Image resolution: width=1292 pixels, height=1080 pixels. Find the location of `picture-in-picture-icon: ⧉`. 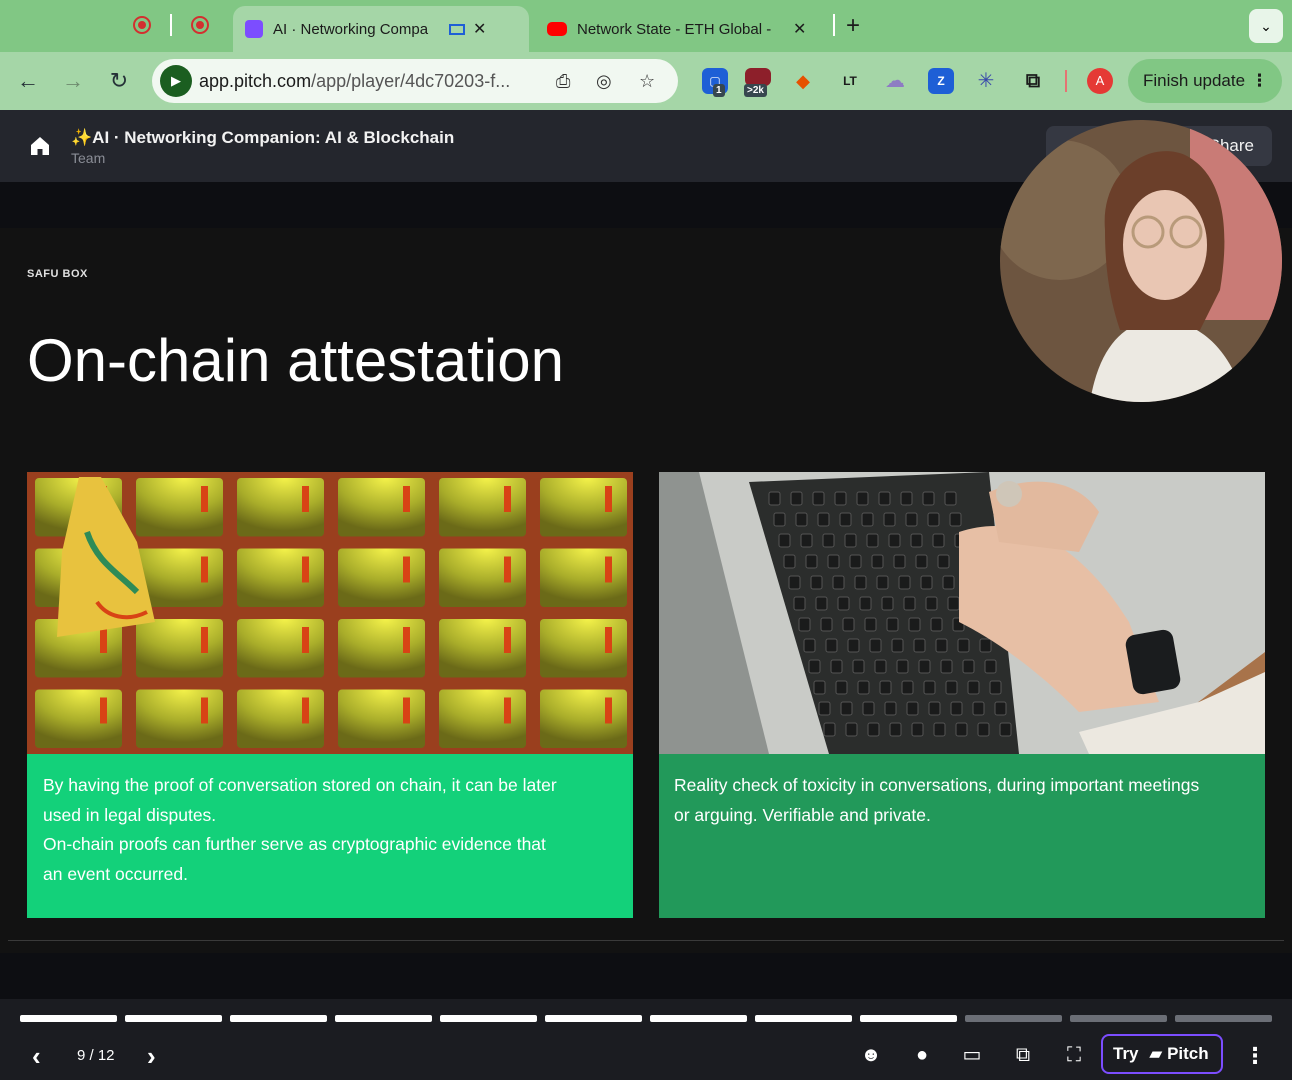

picture-in-picture-icon: ⧉ is located at coordinates (1023, 1055).